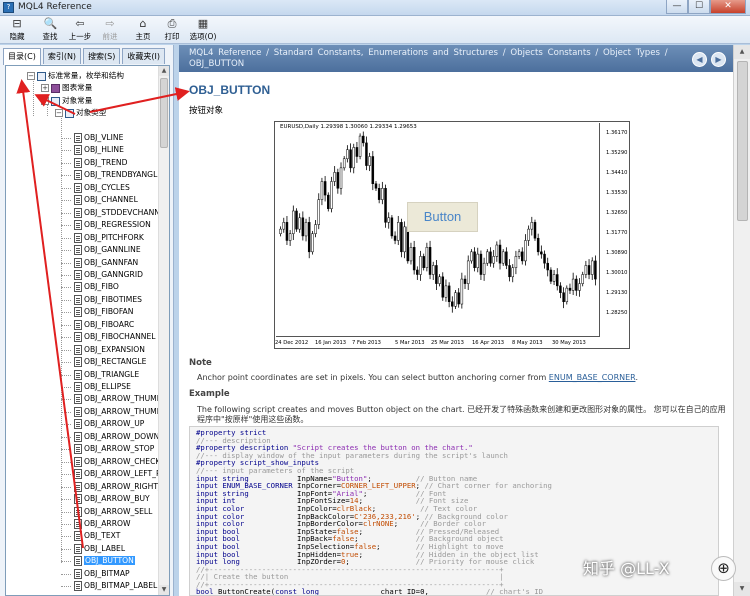  What do you see at coordinates (80, 113) in the screenshot?
I see `tree-node-object-types: − 对象类型` at bounding box center [80, 113].